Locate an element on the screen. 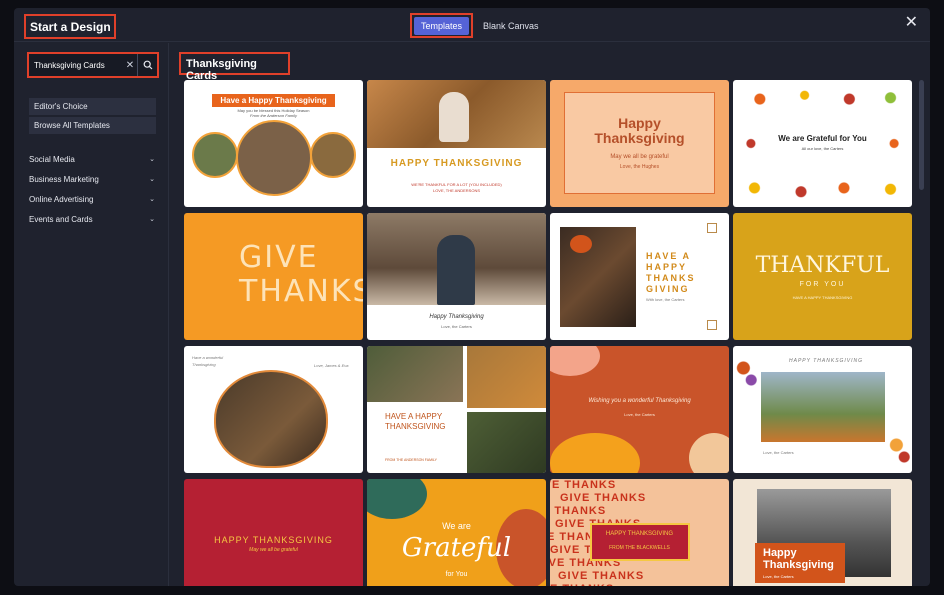  card-subtext: LOVE, THE ANDERSONS is located at coordinates (456, 190).